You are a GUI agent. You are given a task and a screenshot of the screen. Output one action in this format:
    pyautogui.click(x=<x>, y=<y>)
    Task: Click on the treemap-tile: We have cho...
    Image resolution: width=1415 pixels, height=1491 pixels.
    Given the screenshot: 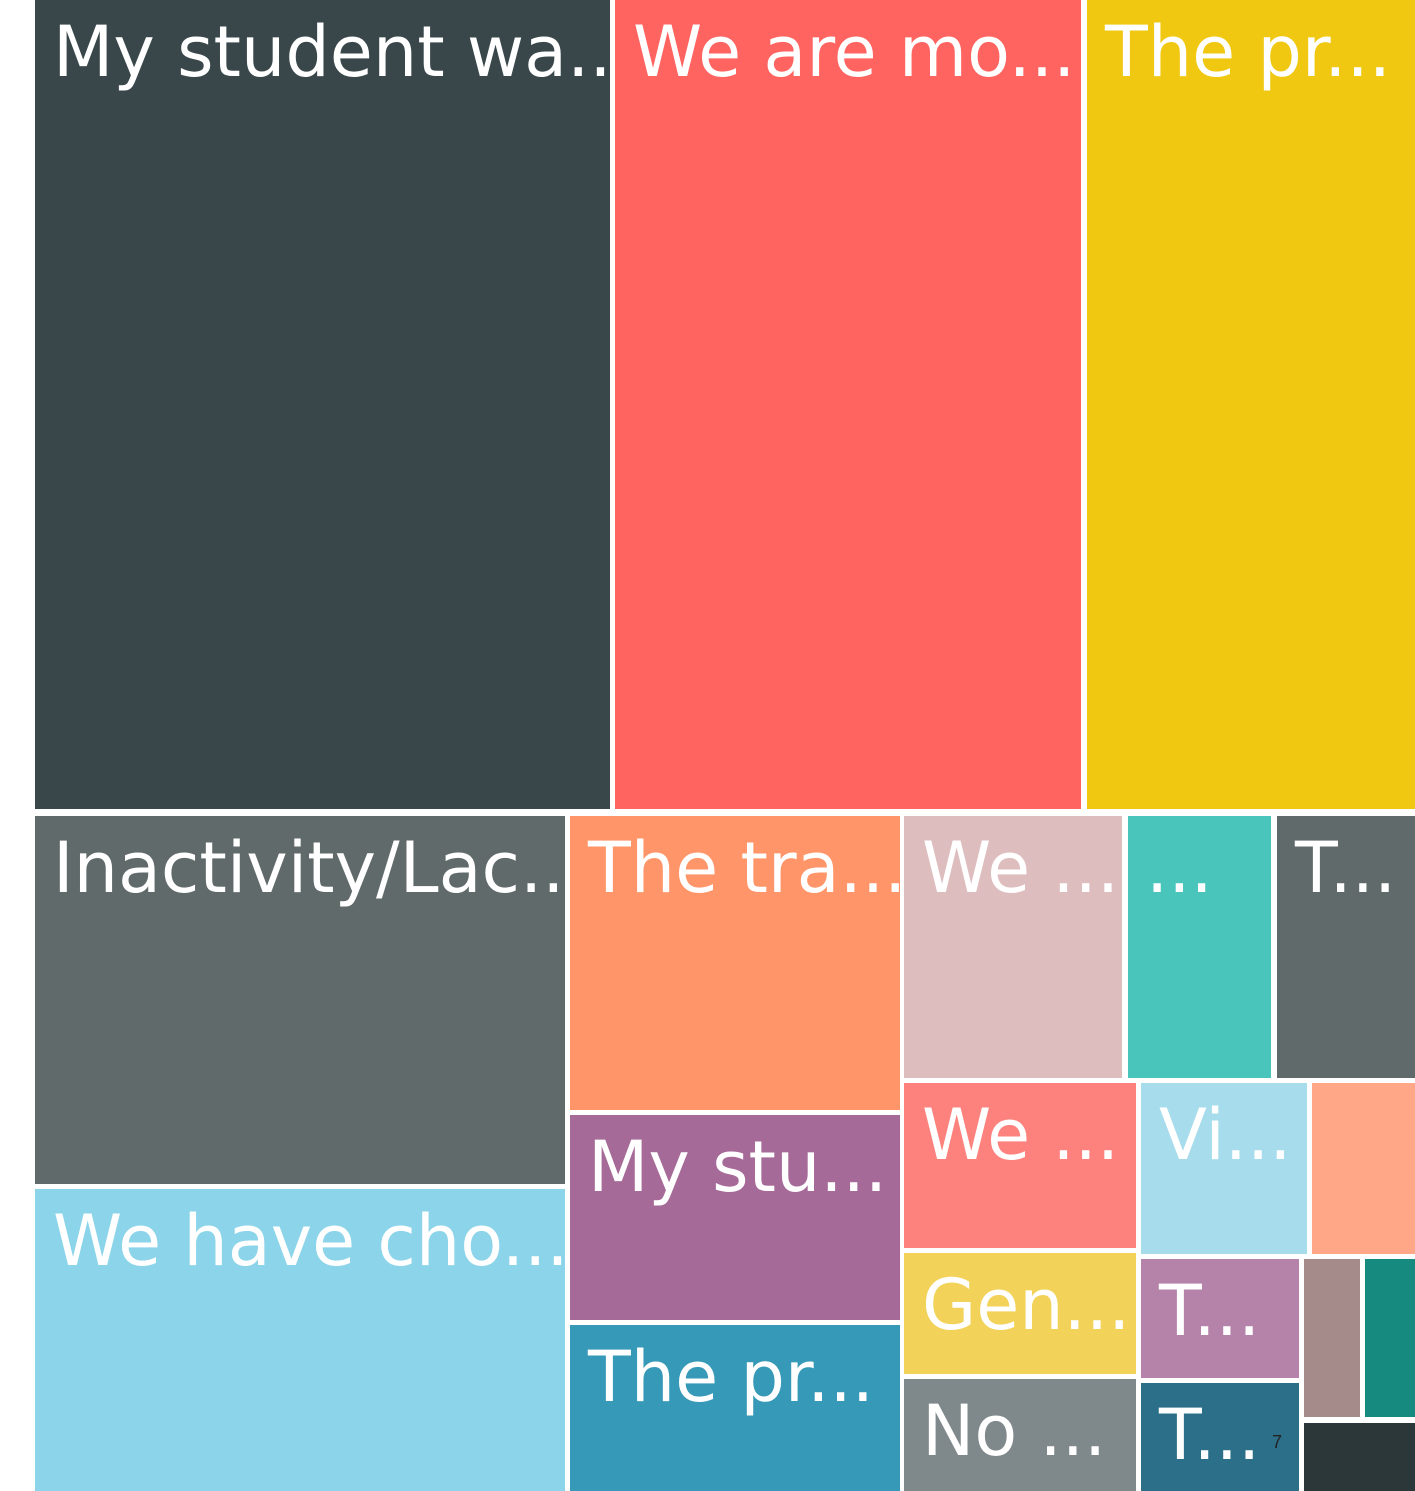 What is the action you would take?
    pyautogui.click(x=300, y=1340)
    